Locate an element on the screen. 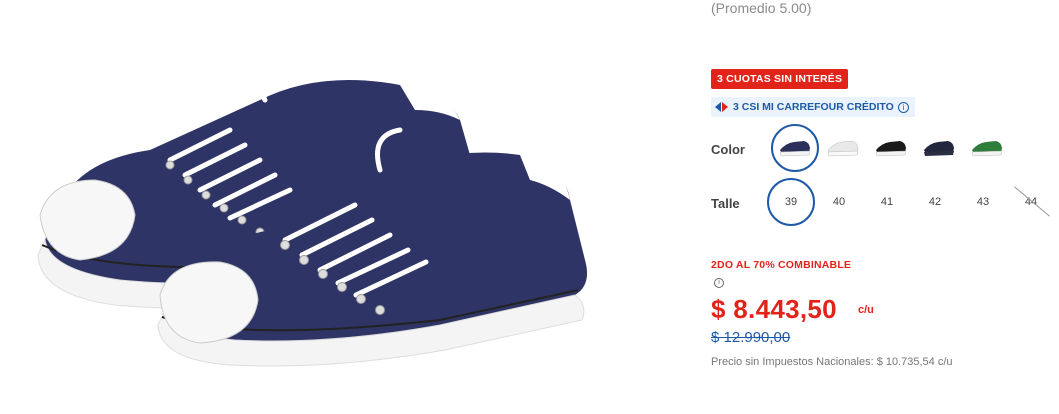 The height and width of the screenshot is (414, 1059). size-option-41: 41 is located at coordinates (887, 202).